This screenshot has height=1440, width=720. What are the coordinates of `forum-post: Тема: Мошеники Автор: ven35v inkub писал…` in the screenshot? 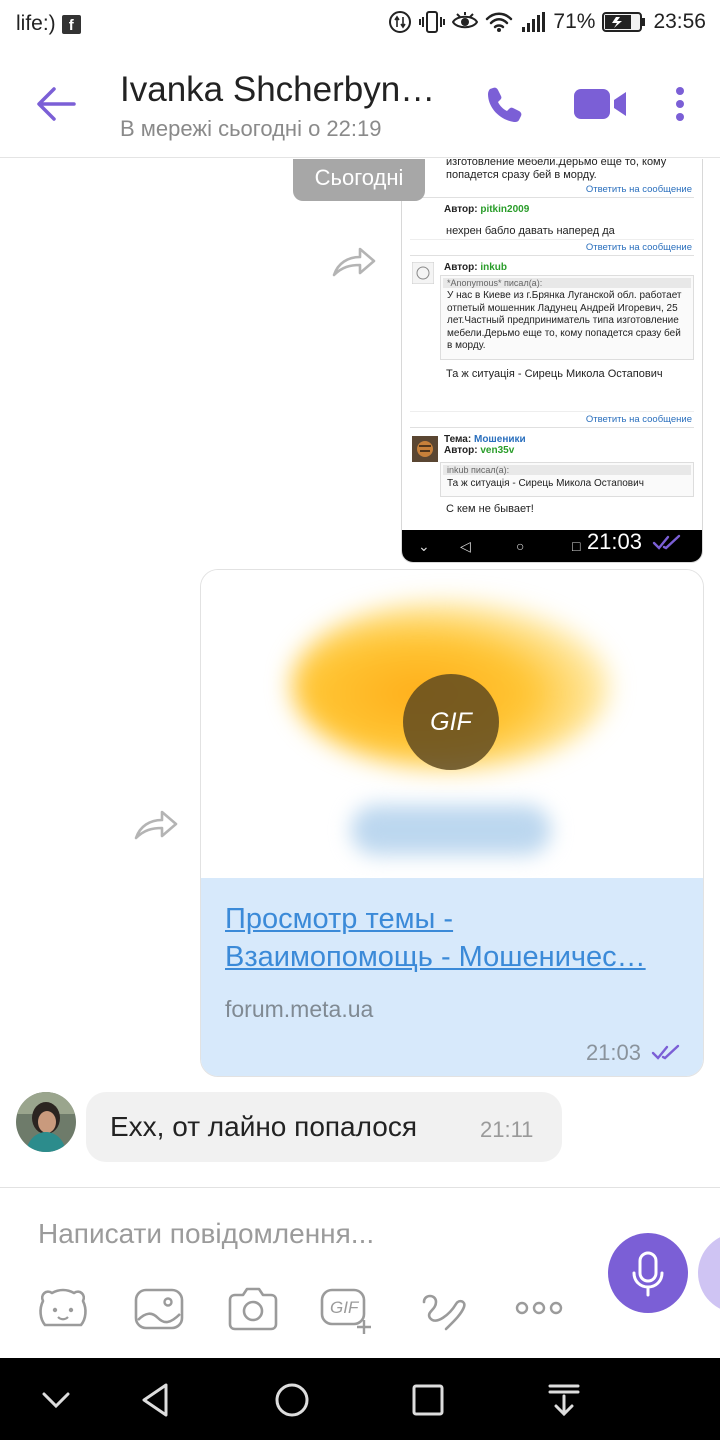 It's located at (552, 478).